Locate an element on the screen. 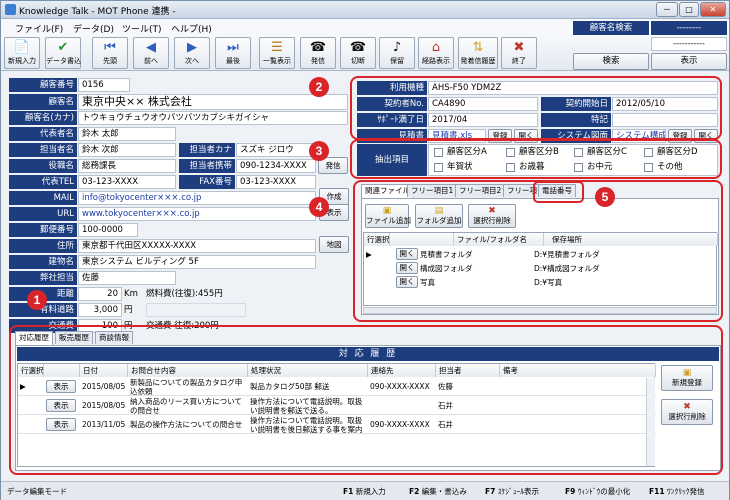 The height and width of the screenshot is (500, 730). hangup-button: ☎ 切断 is located at coordinates (358, 53).